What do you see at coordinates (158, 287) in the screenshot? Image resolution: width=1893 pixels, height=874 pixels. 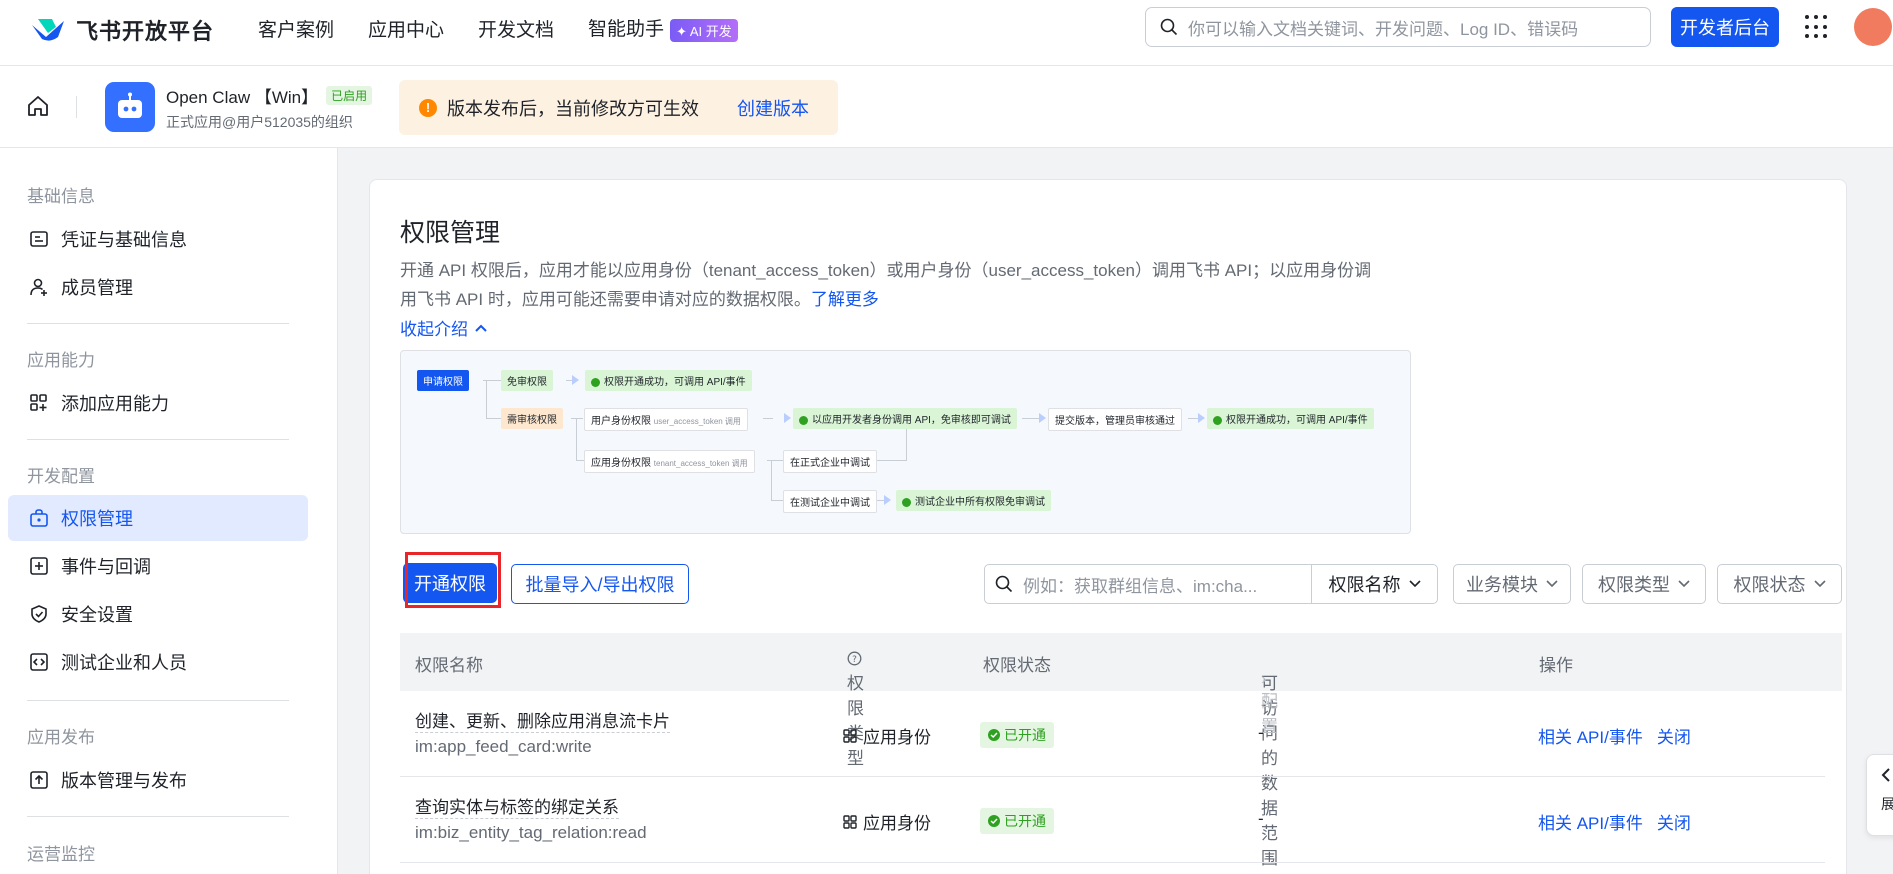 I see `sidebar-item-members: 成员管理` at bounding box center [158, 287].